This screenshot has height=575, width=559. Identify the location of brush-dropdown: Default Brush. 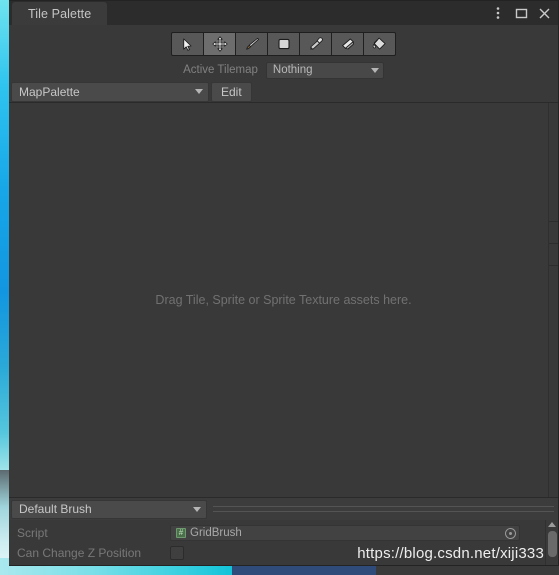
(109, 509).